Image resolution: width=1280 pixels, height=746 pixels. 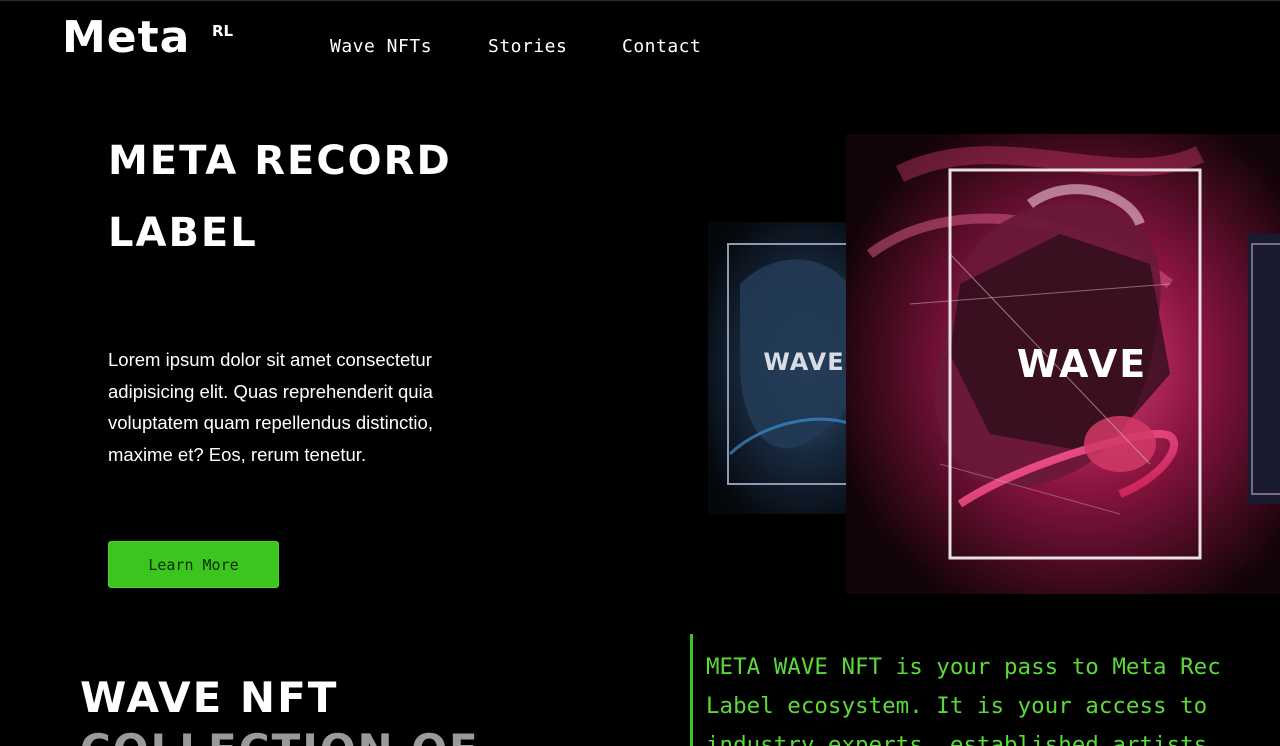 What do you see at coordinates (328, 197) in the screenshot?
I see `hero-title: META RECORD LABEL` at bounding box center [328, 197].